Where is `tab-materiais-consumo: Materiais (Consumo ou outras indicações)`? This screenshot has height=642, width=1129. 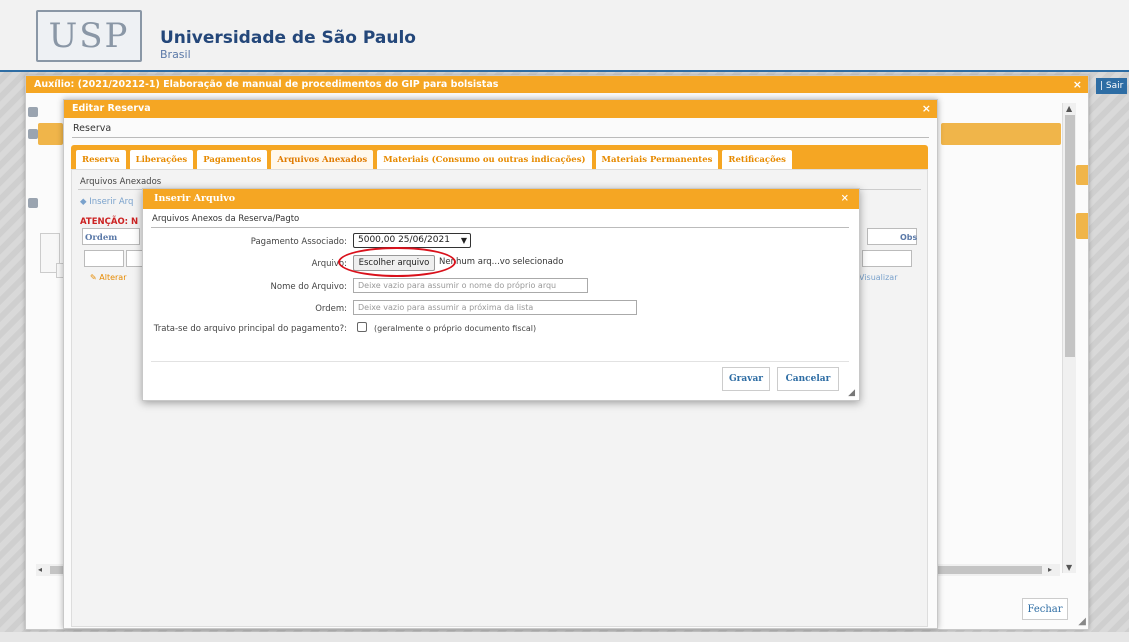
tab-materiais-consumo: Materiais (Consumo ou outras indicações) is located at coordinates (484, 159).